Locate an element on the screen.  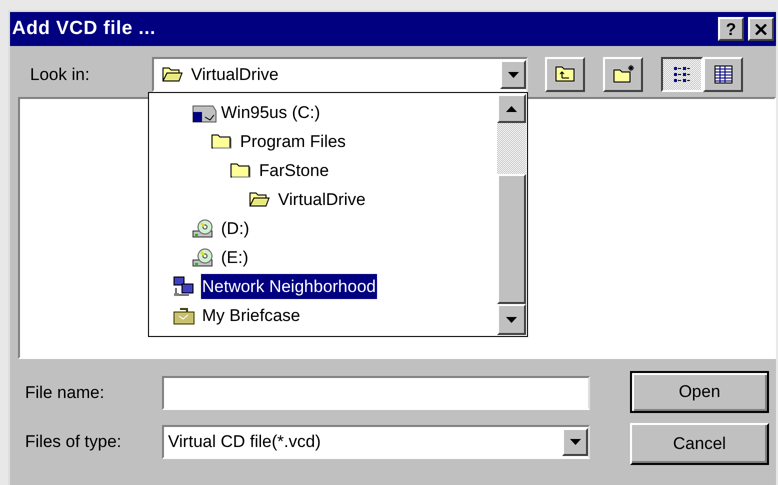
folder-list-item: Network Neighborhood is located at coordinates (289, 287).